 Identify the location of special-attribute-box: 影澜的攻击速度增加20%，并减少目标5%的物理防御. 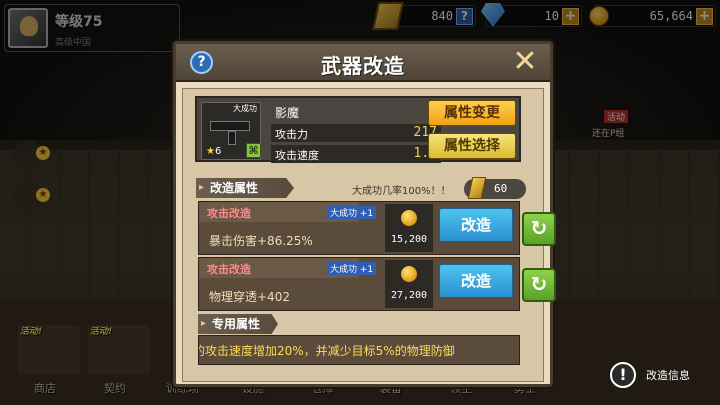
(359, 350).